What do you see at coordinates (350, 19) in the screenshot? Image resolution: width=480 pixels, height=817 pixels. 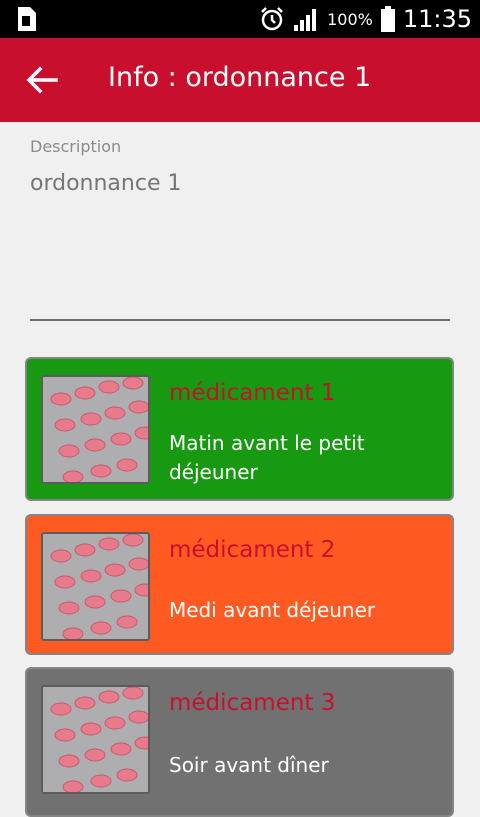 I see `battery-percent: 100%` at bounding box center [350, 19].